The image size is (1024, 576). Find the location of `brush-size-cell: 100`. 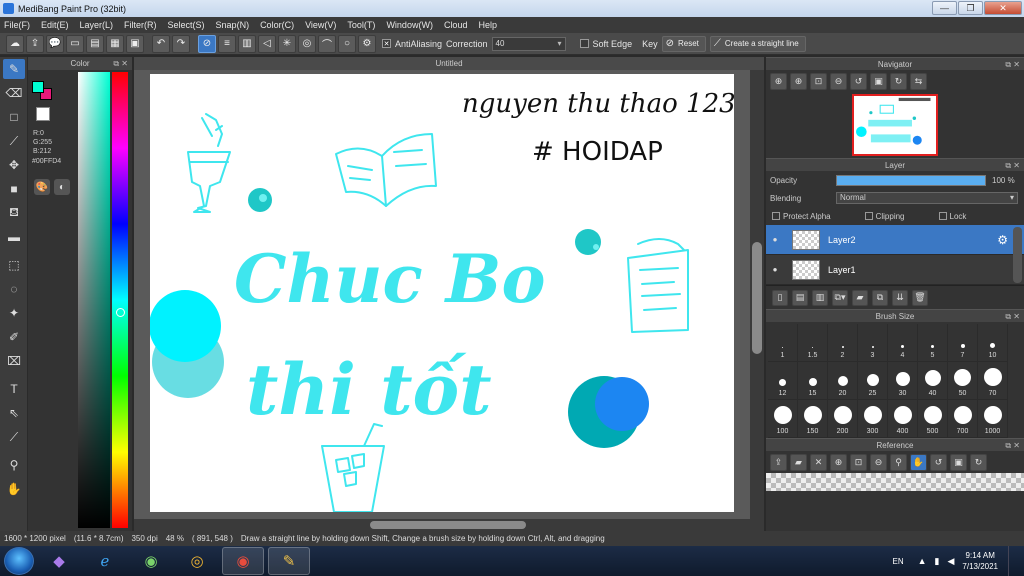

brush-size-cell: 100 is located at coordinates (783, 419).